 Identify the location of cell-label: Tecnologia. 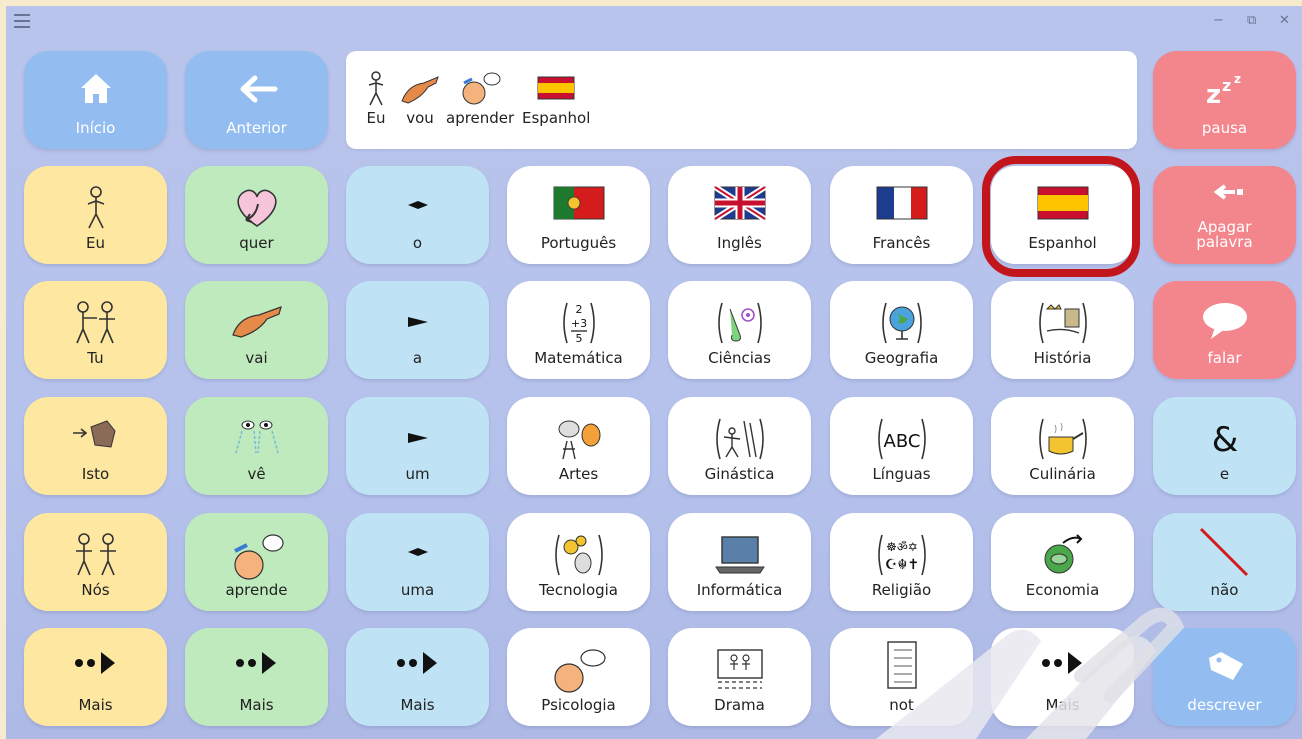
(578, 590).